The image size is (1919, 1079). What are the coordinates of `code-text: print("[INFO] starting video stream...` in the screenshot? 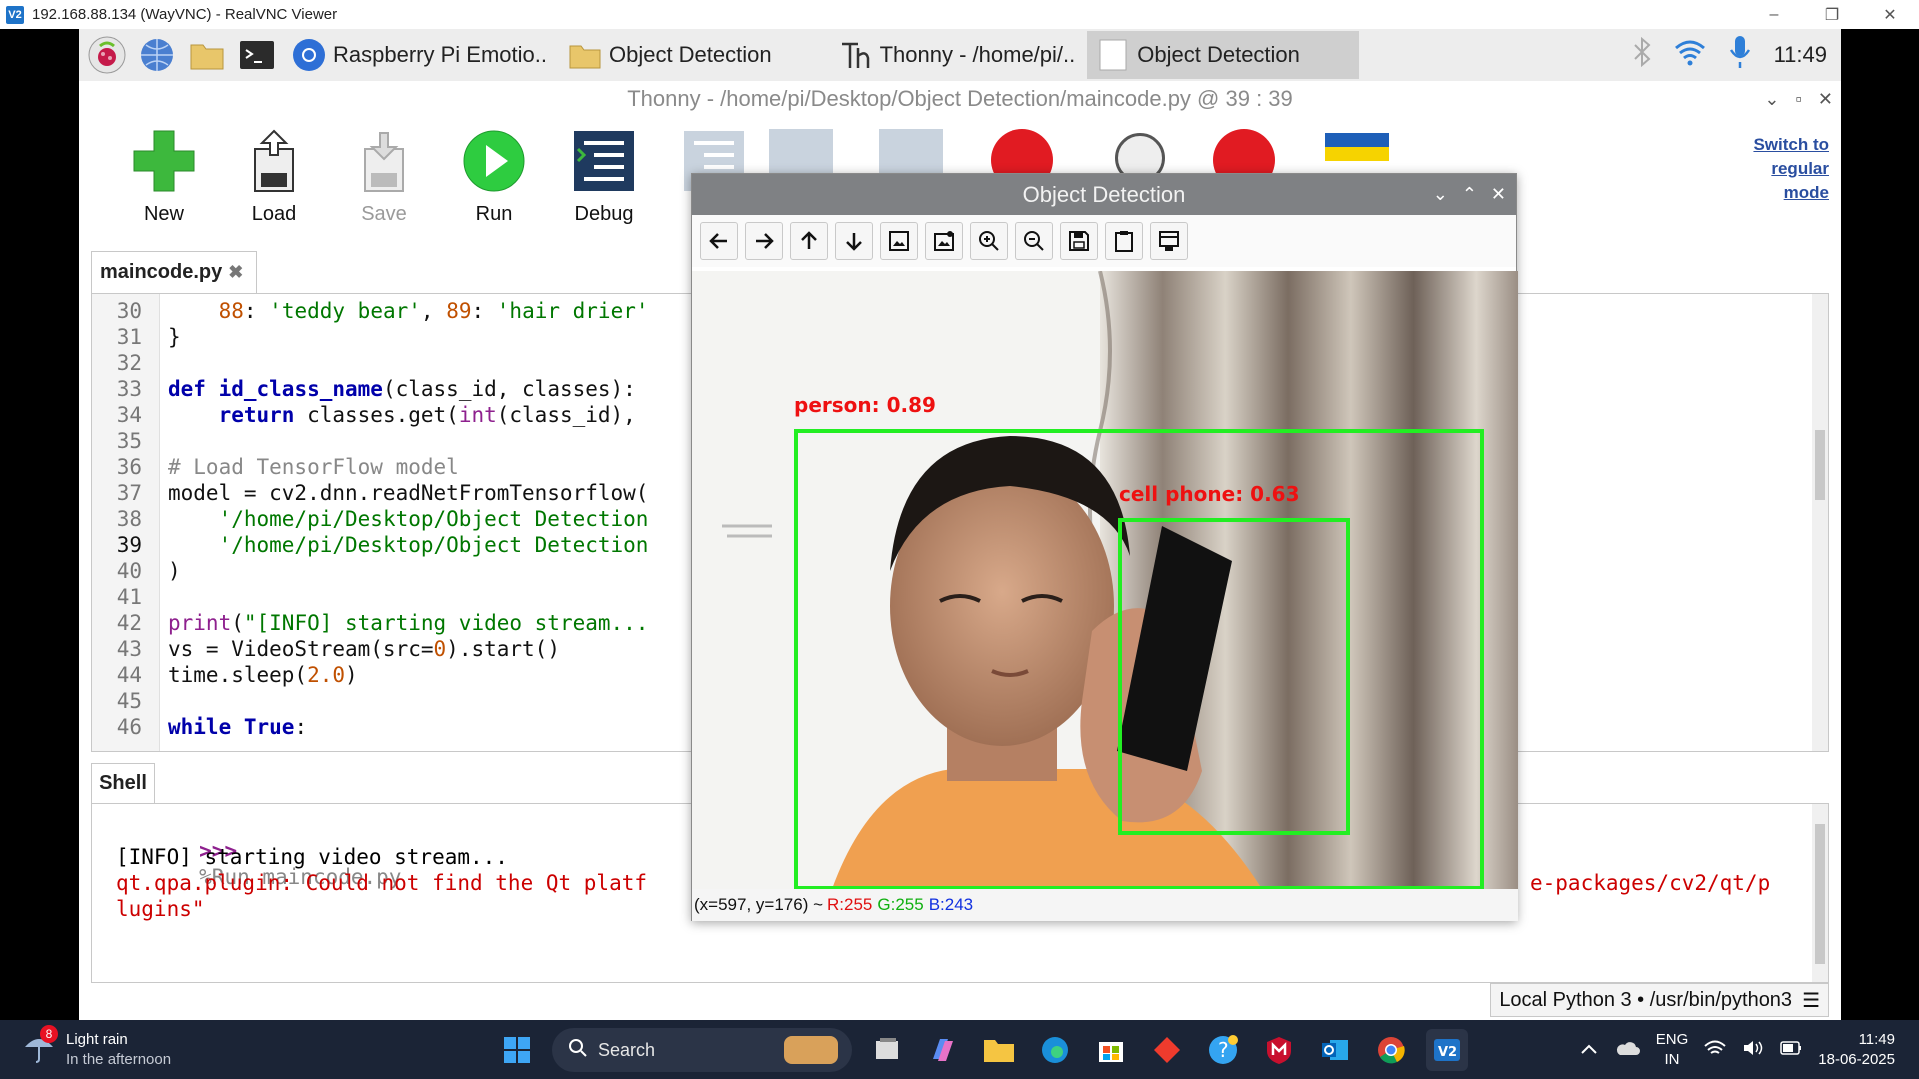 It's located at (408, 623).